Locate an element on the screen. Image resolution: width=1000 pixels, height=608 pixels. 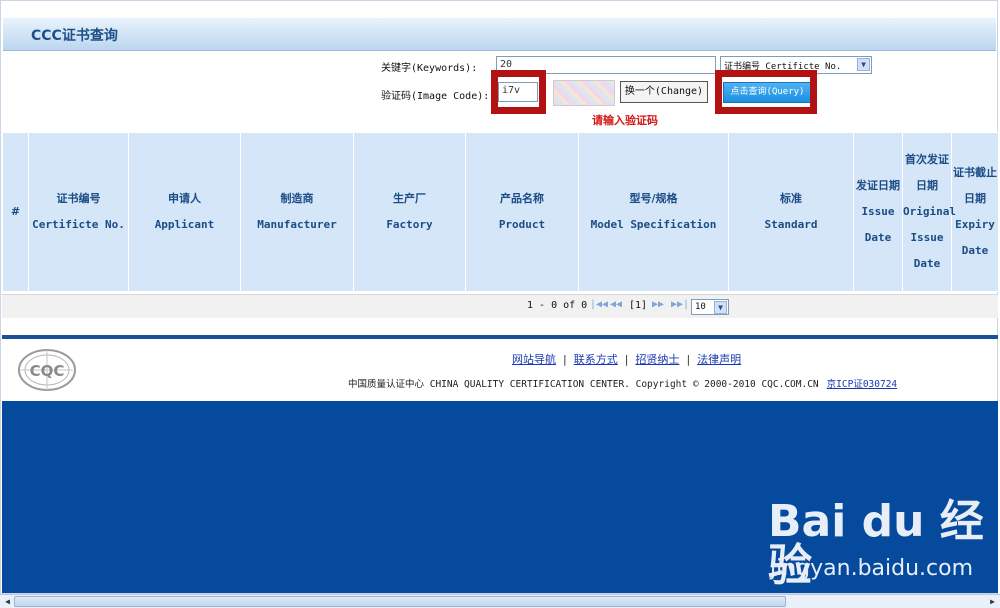
captcha-prompt: 请输入验证码 is located at coordinates (625, 120).